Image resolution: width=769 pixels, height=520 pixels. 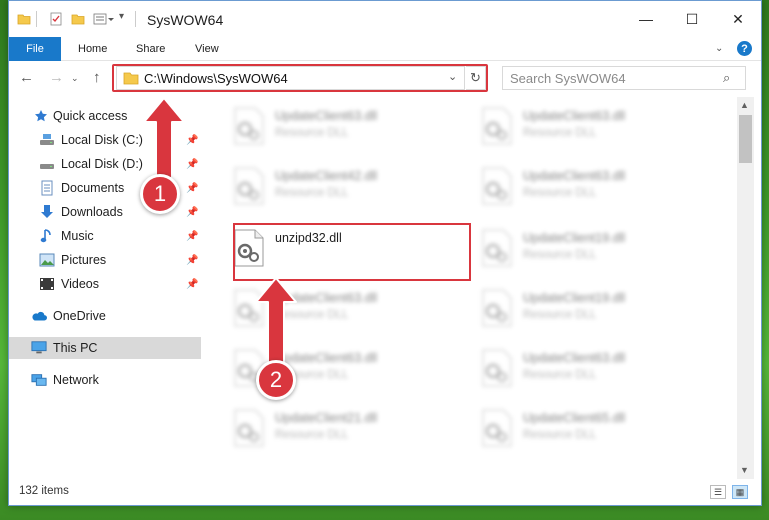 What do you see at coordinates (160, 194) in the screenshot?
I see `step-1-badge: 1` at bounding box center [160, 194].